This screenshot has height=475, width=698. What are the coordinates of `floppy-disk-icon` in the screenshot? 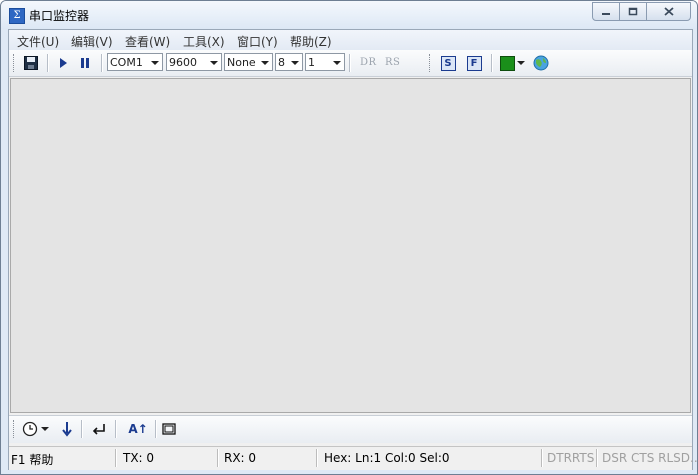 It's located at (31, 63).